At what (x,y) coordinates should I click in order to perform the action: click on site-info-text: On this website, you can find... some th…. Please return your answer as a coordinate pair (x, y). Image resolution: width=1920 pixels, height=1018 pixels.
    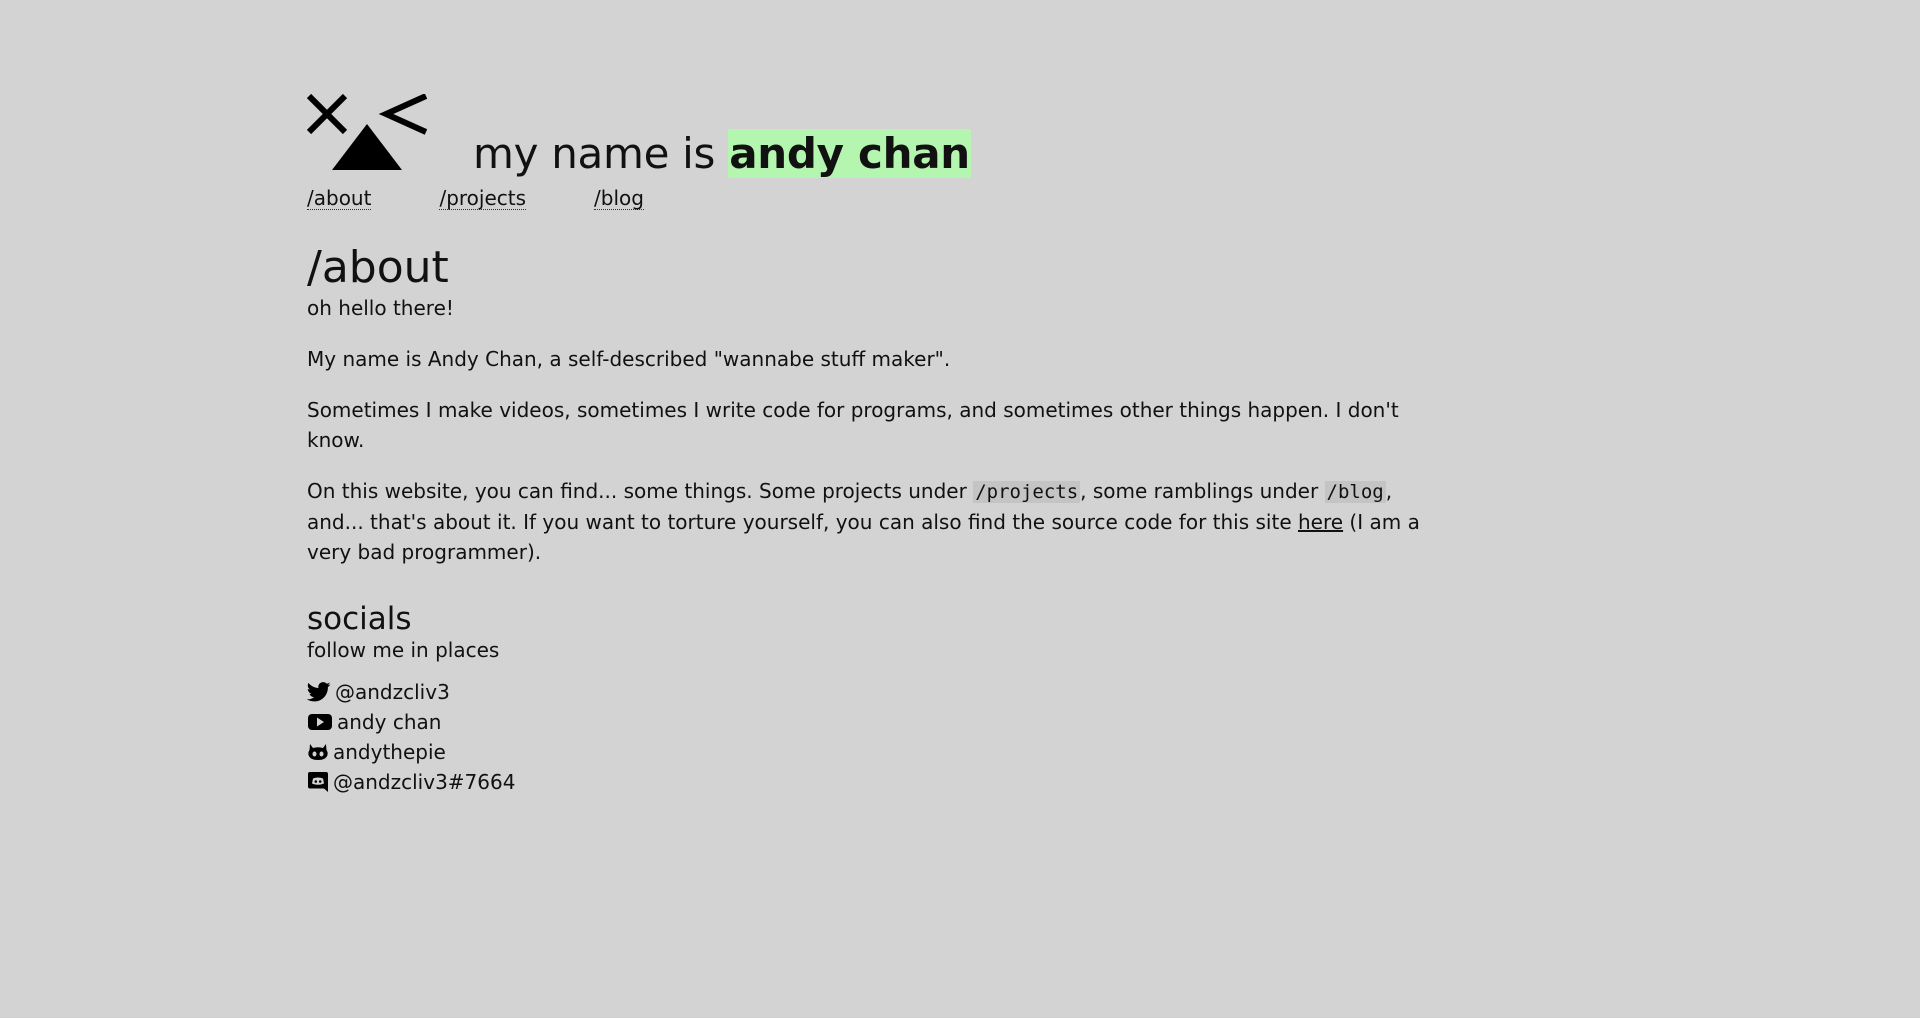
    Looking at the image, I should click on (872, 521).